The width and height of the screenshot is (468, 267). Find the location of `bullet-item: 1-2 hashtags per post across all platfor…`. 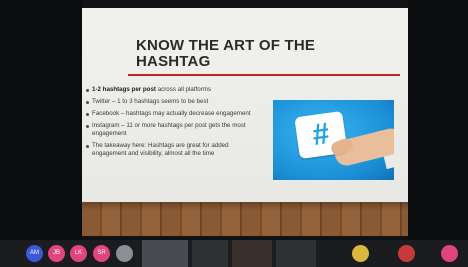

bullet-item: 1-2 hashtags per post across all platfor… is located at coordinates (174, 90).